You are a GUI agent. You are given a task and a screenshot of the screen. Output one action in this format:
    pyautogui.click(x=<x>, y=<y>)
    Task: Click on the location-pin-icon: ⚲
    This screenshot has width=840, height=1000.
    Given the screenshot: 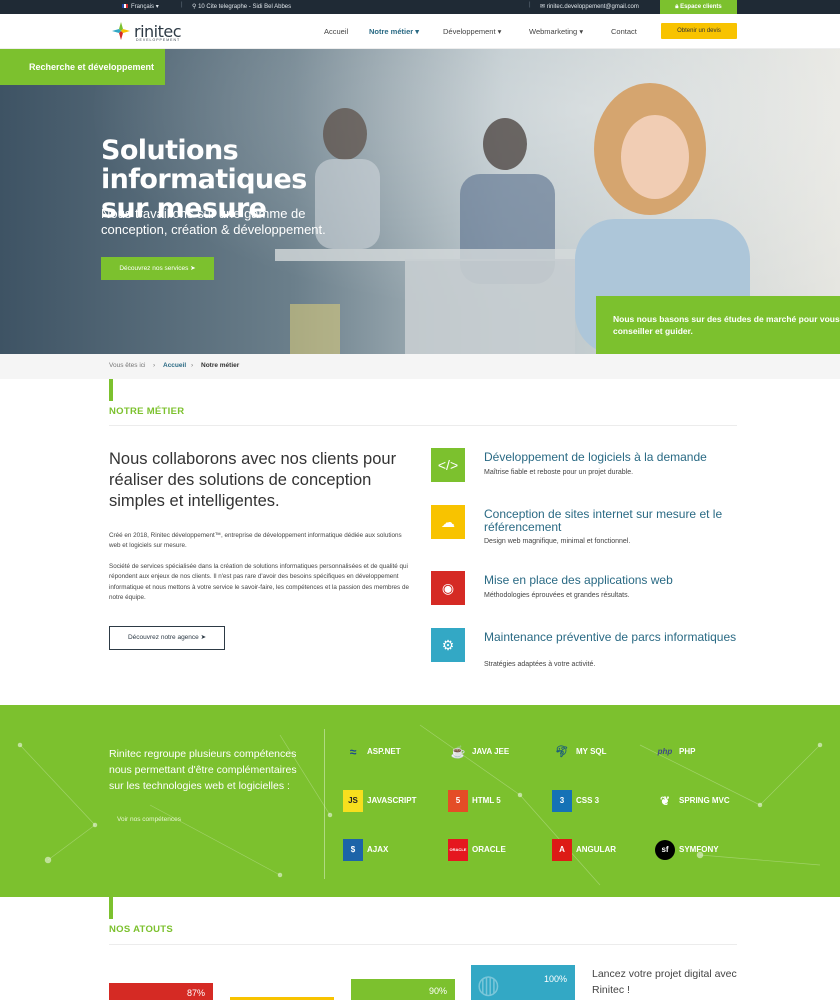 What is the action you would take?
    pyautogui.click(x=194, y=7)
    